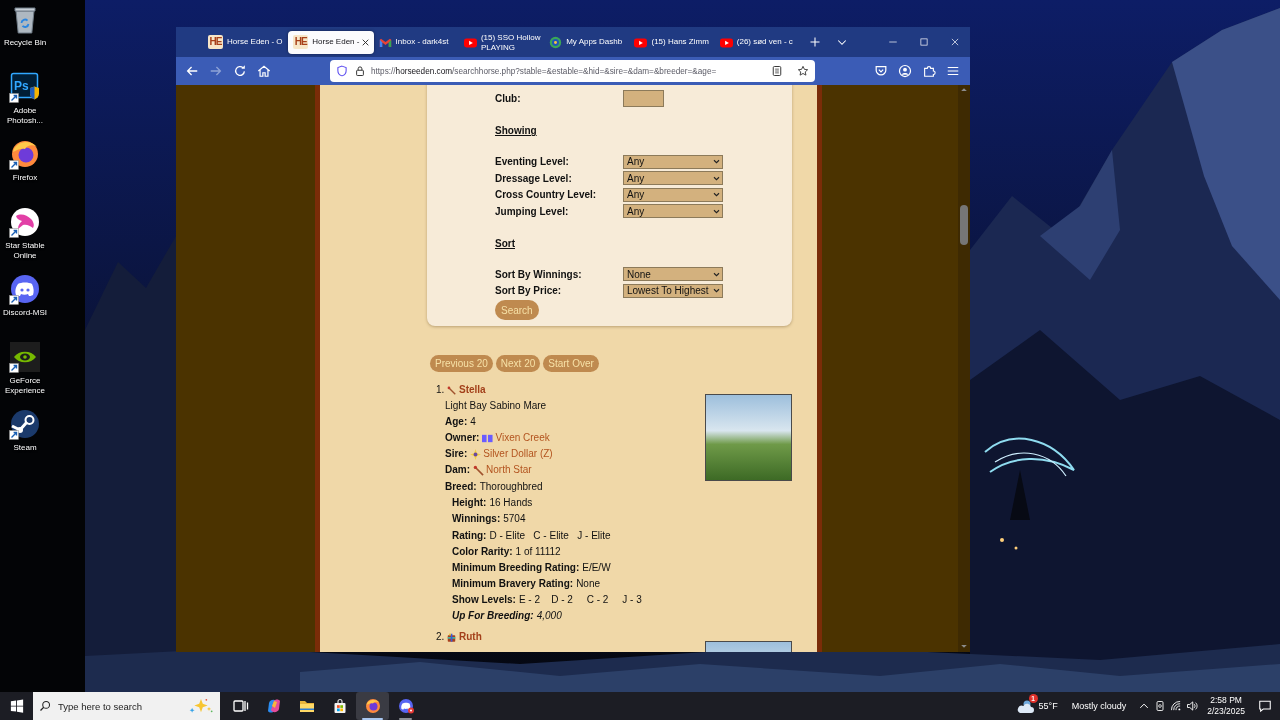 Image resolution: width=1280 pixels, height=720 pixels. I want to click on field-label: Minimum Bravery Rating:, so click(513, 584).